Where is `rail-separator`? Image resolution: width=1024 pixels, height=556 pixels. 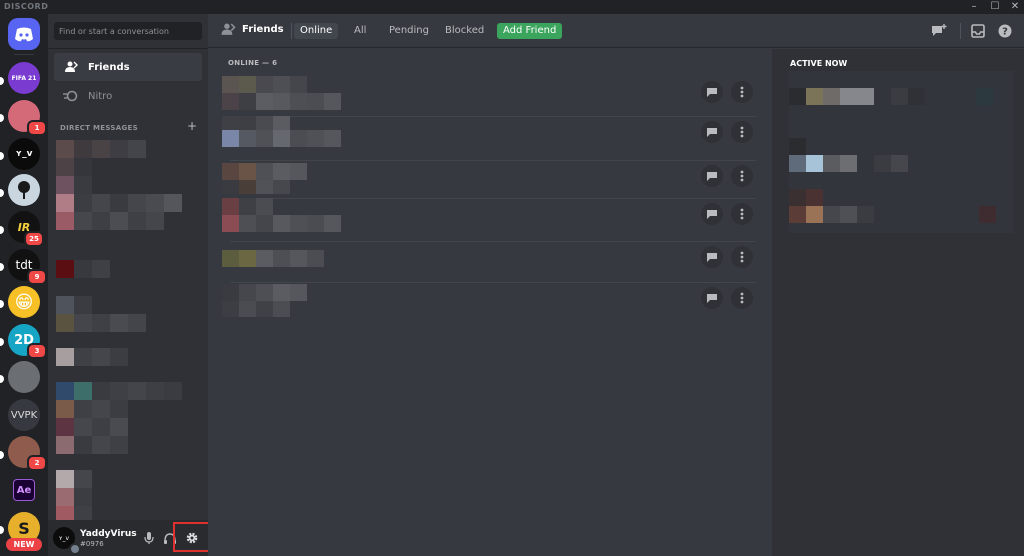 rail-separator is located at coordinates (24, 54).